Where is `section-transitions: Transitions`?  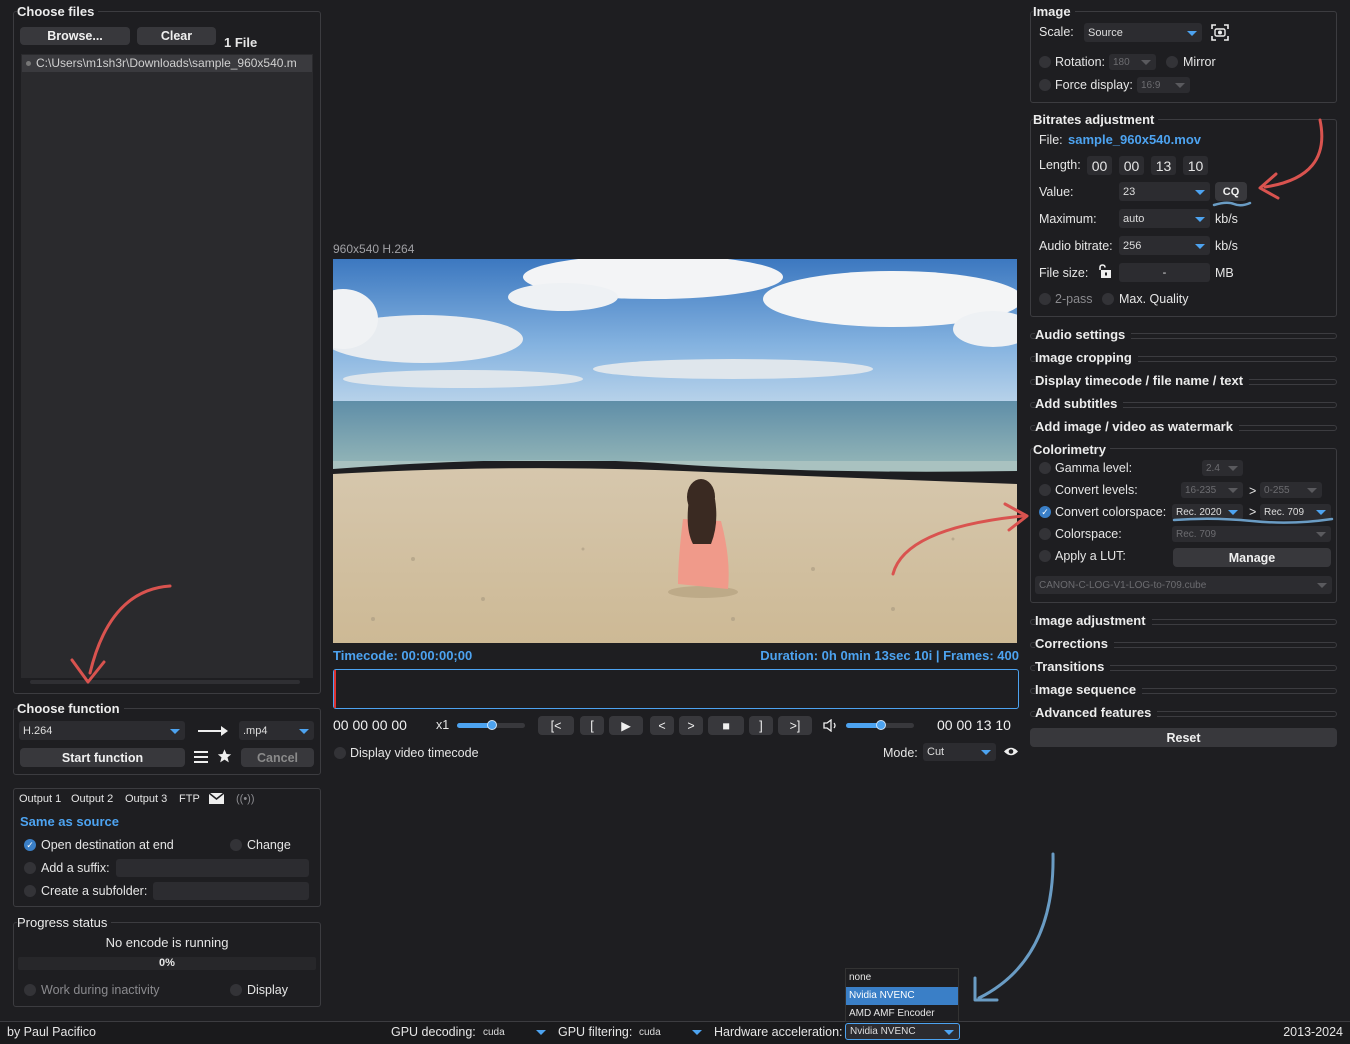 section-transitions: Transitions is located at coordinates (1073, 666).